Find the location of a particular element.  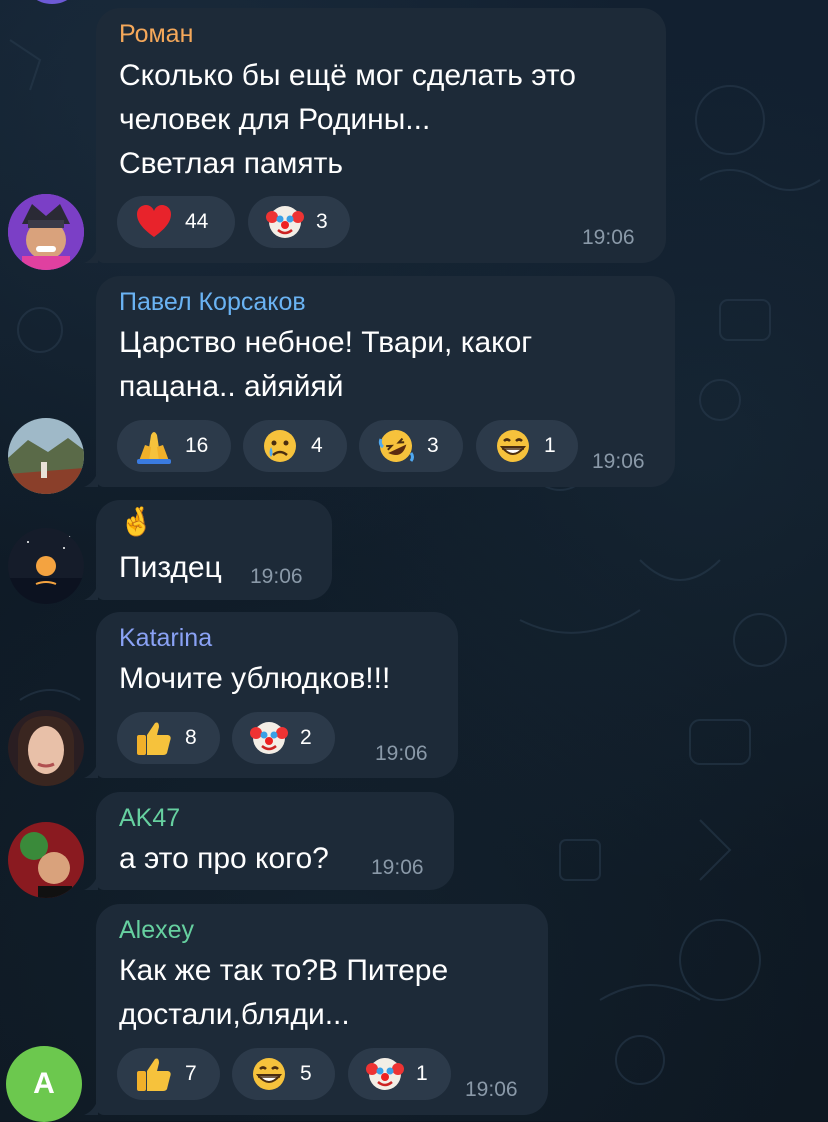

avatar-initial: A is located at coordinates (44, 1083).